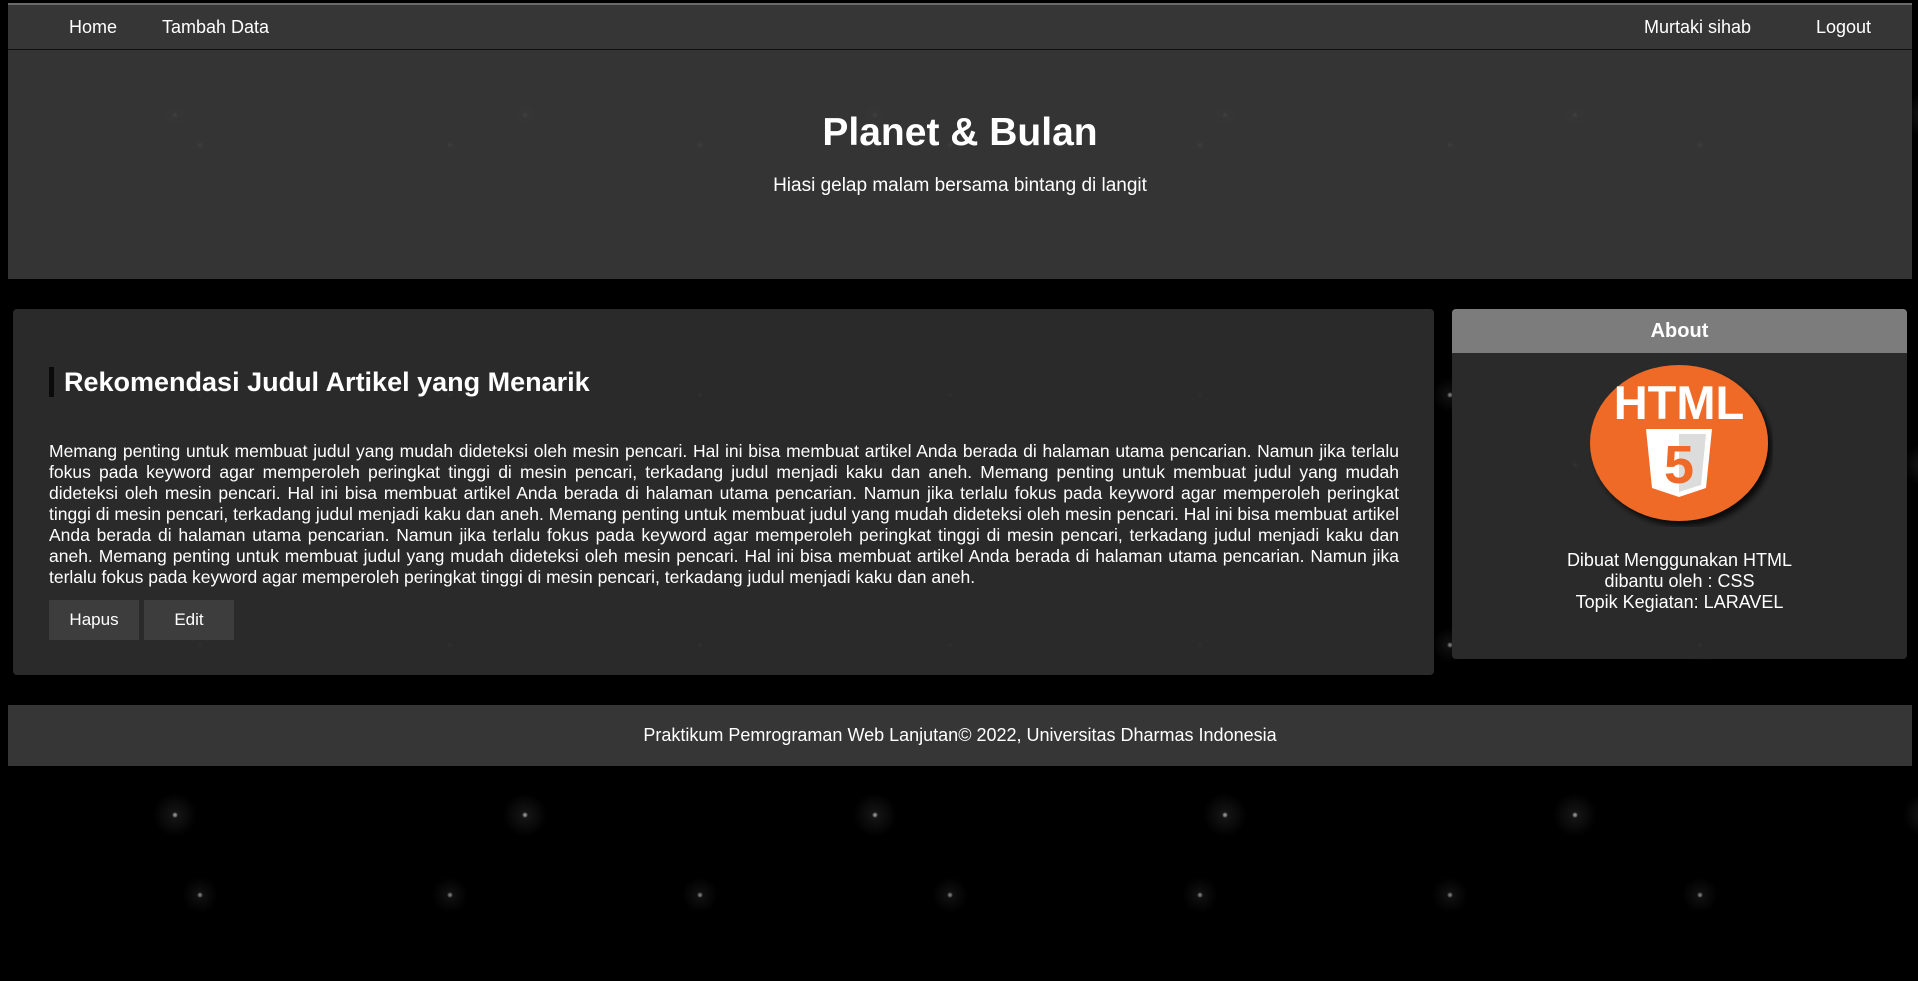  What do you see at coordinates (1843, 27) in the screenshot?
I see `nav-logout-link: Logout` at bounding box center [1843, 27].